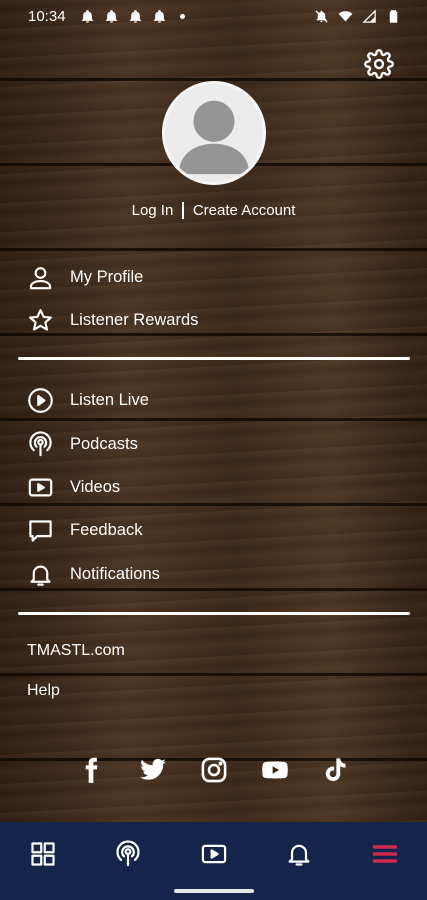 This screenshot has width=427, height=900. Describe the element at coordinates (244, 210) in the screenshot. I see `create-account-link: Create Account` at that location.